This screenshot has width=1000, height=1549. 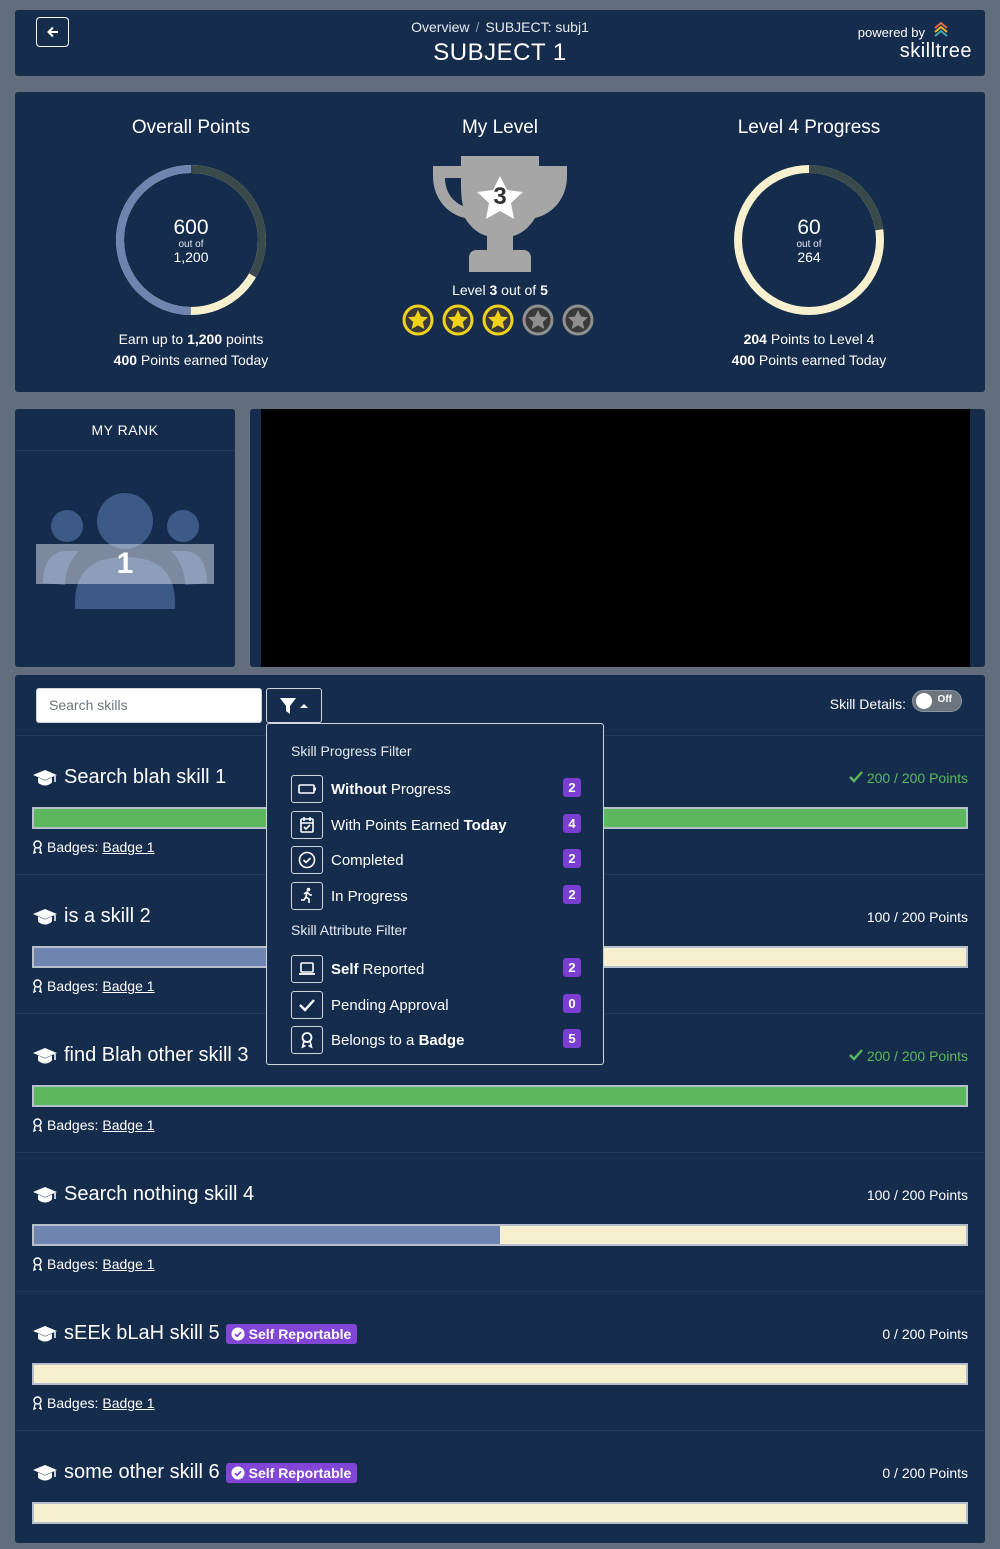 What do you see at coordinates (191, 257) in the screenshot?
I see `overall-points-total: 1,200` at bounding box center [191, 257].